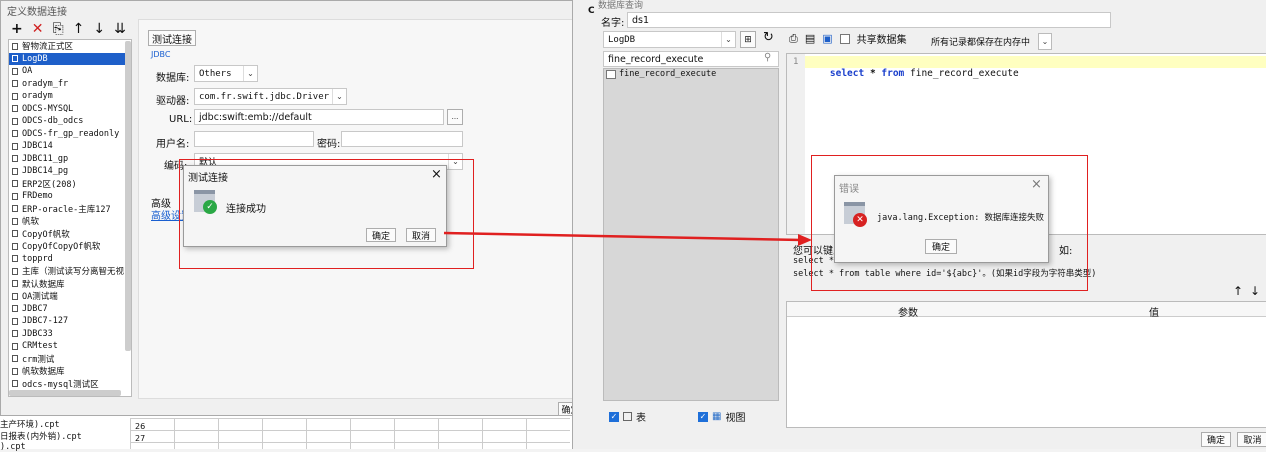  Describe the element at coordinates (172, 38) in the screenshot. I see `test-connection-button: 测试连接` at that location.